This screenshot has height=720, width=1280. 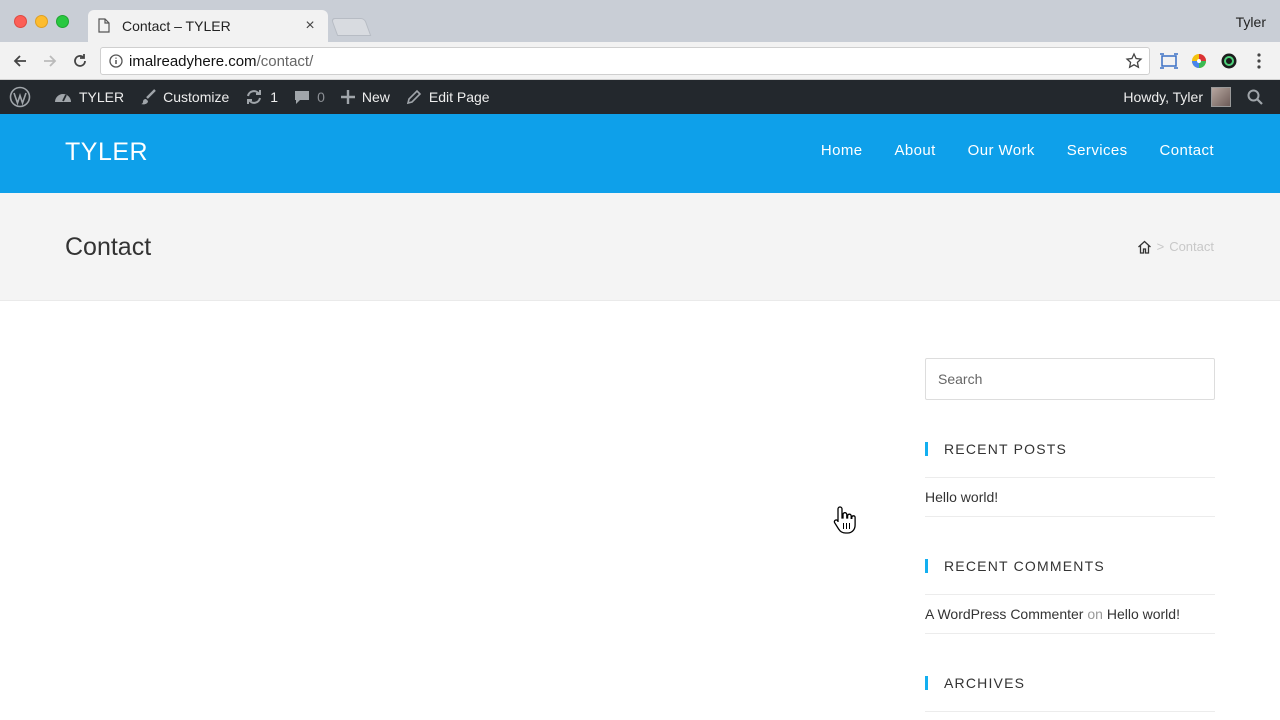 I want to click on new-content-link: New, so click(x=365, y=97).